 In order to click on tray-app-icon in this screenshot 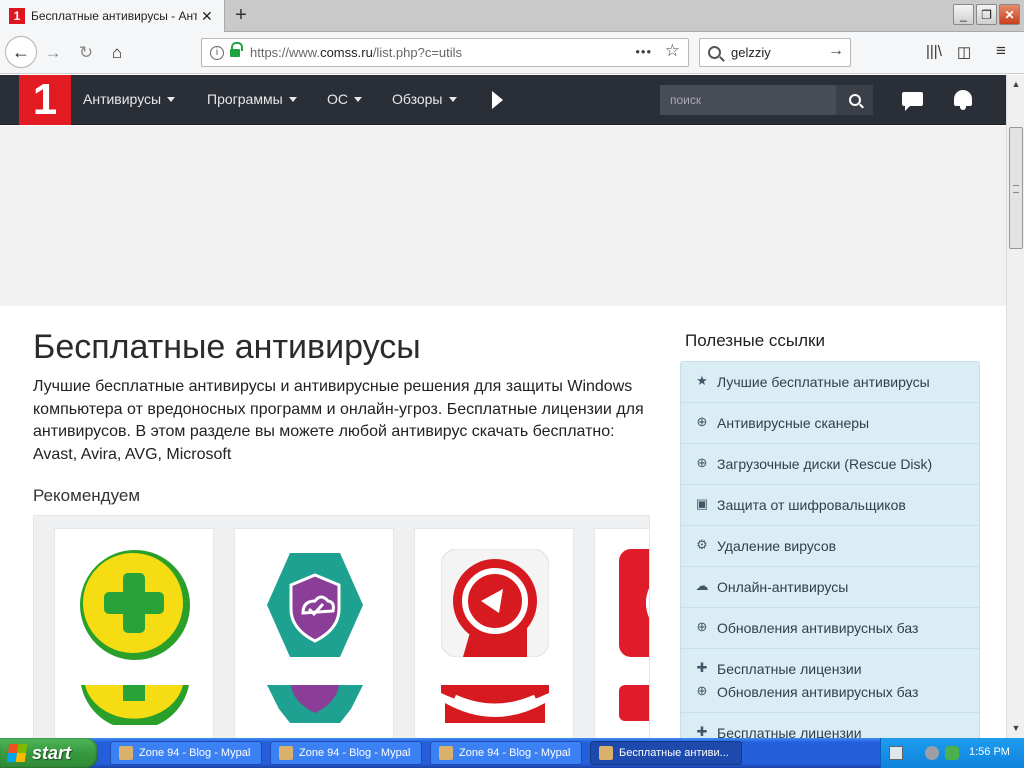, I will do `click(952, 753)`.